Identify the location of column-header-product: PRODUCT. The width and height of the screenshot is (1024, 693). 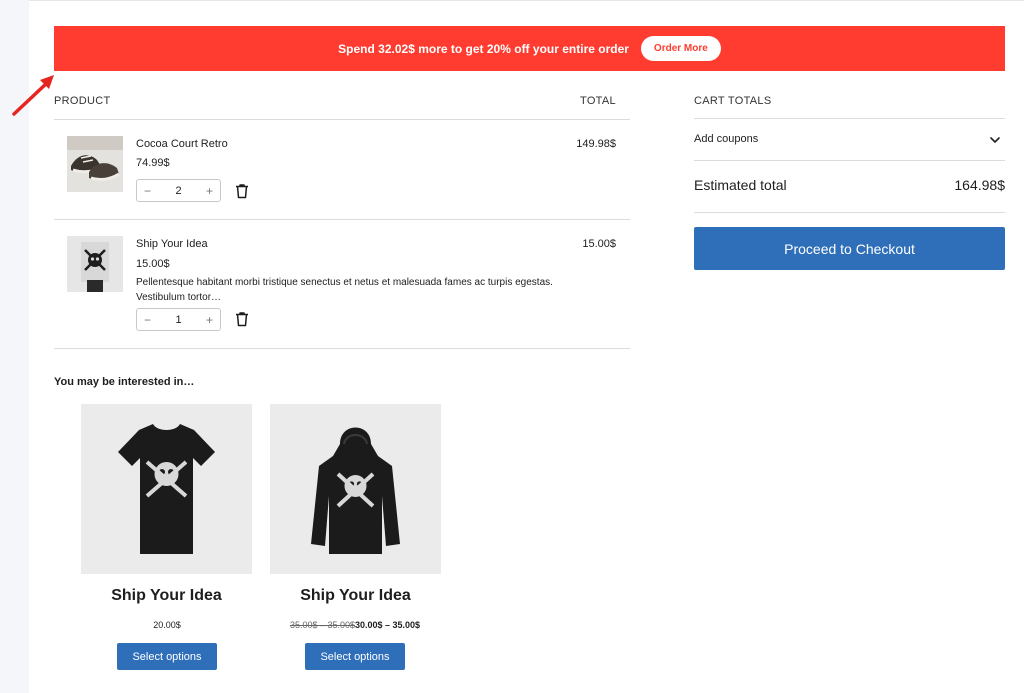
(82, 101).